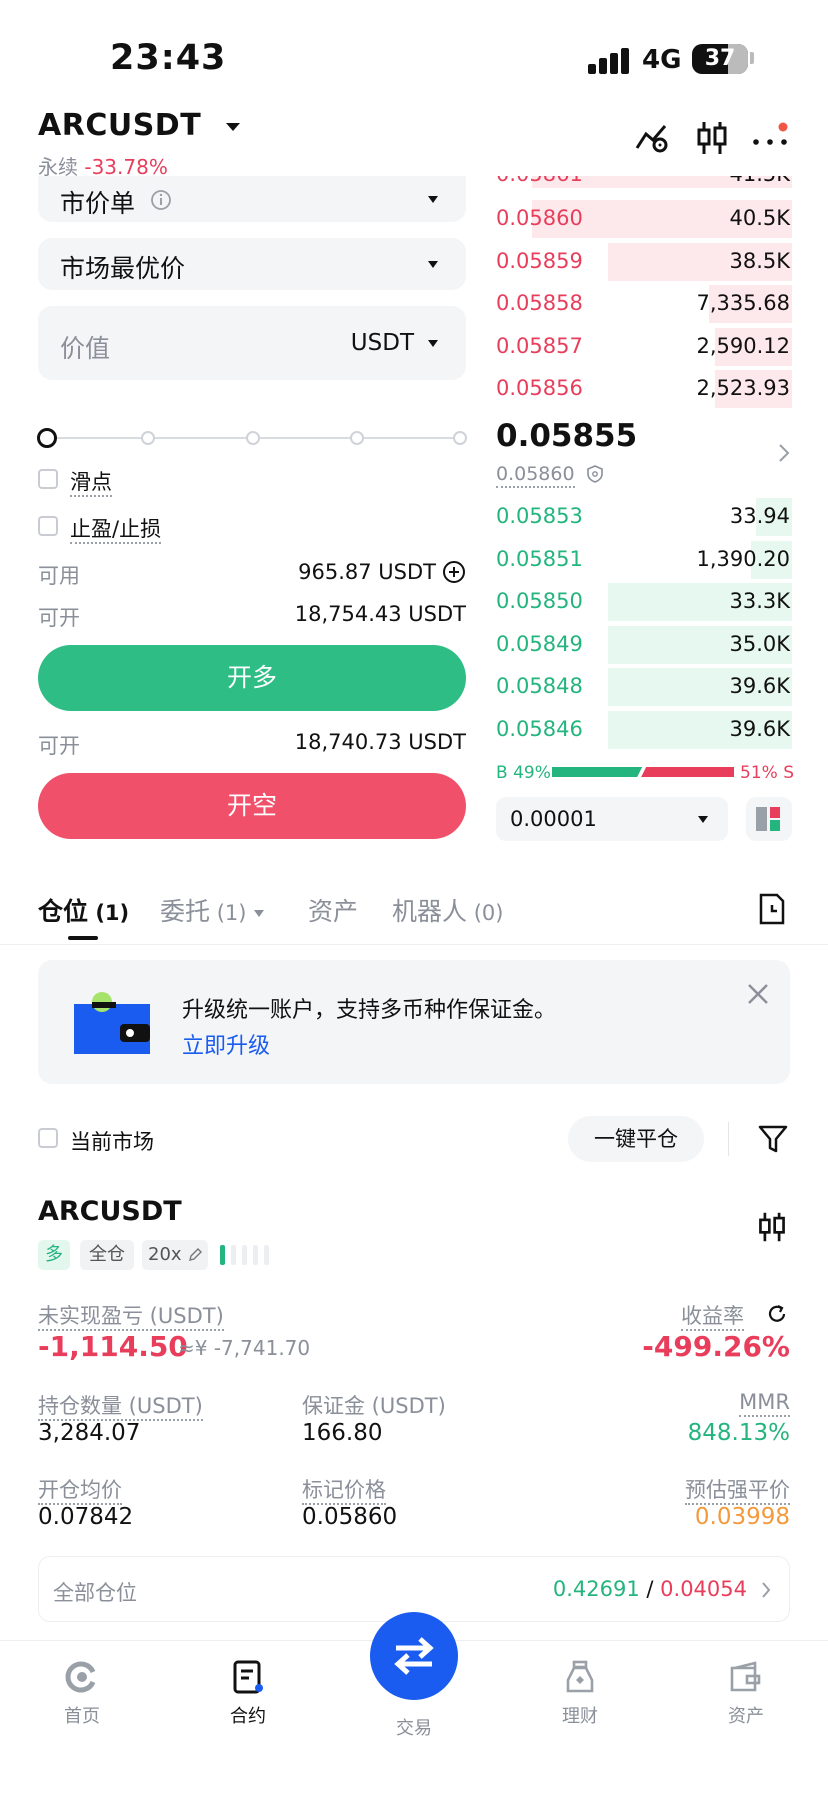 This screenshot has width=828, height=1800. Describe the element at coordinates (539, 181) in the screenshot. I see `ask-price: 0.05861` at that location.